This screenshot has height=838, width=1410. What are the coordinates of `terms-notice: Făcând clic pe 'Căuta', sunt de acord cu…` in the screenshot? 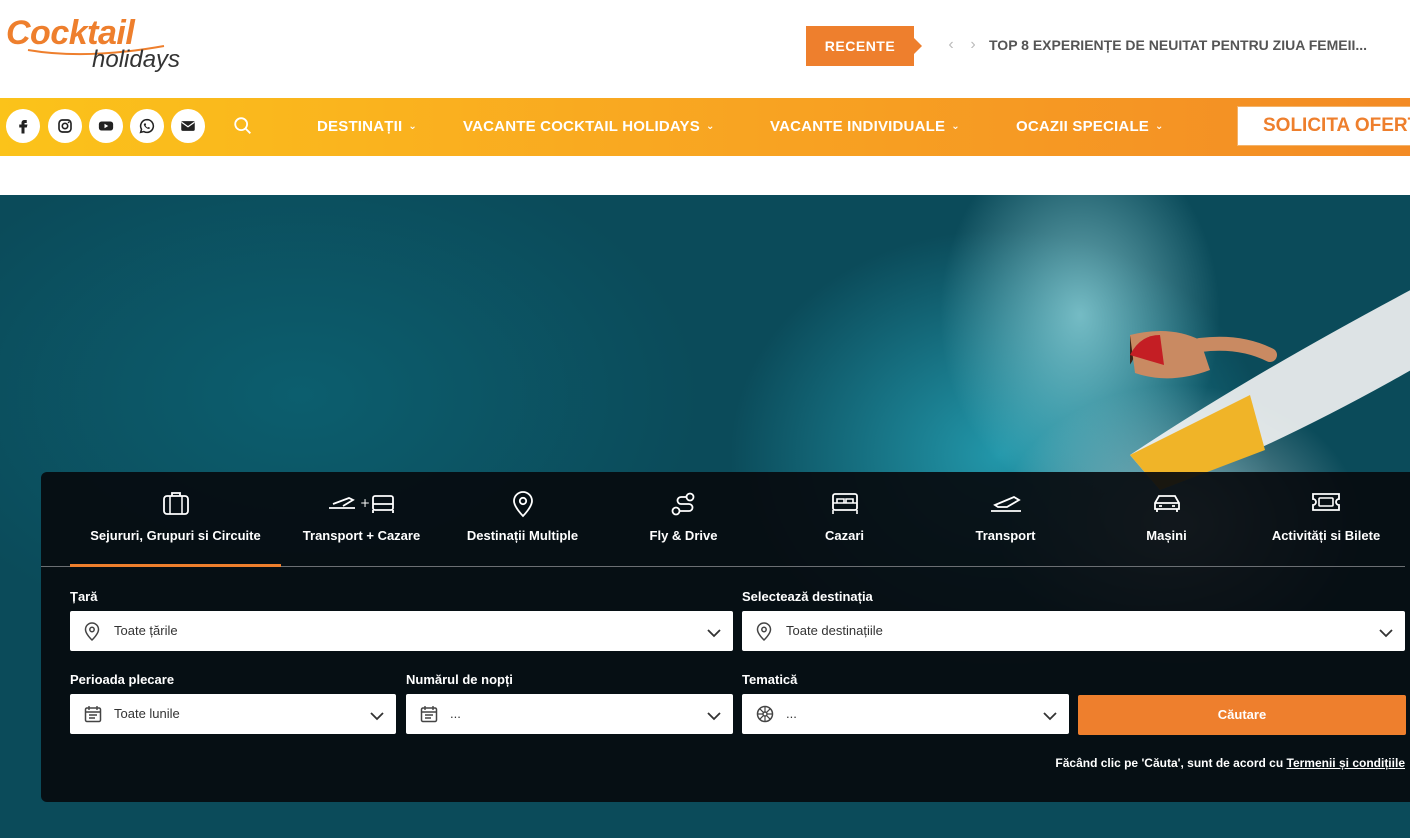 It's located at (1230, 763).